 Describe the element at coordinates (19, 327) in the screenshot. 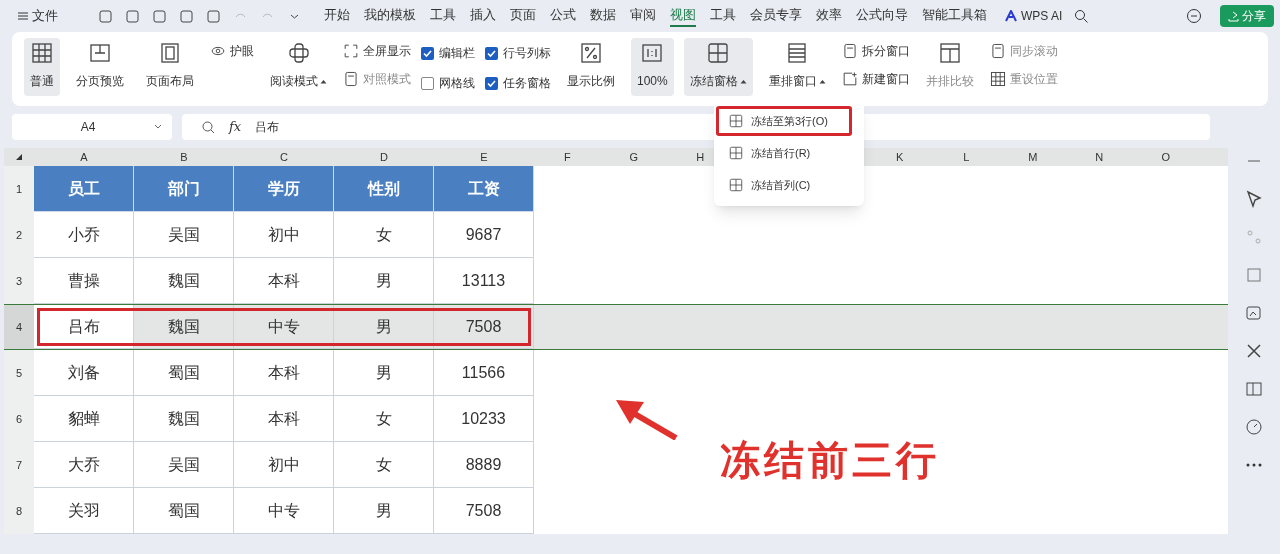

I see `row-header: 4` at that location.